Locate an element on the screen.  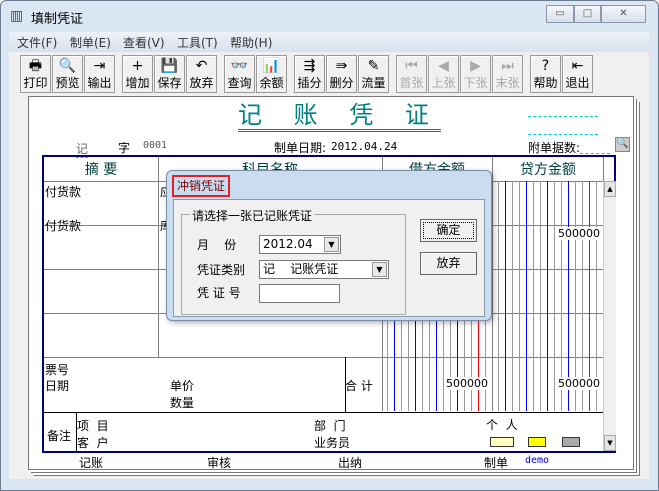
remark-divider is located at coordinates (323, 412).